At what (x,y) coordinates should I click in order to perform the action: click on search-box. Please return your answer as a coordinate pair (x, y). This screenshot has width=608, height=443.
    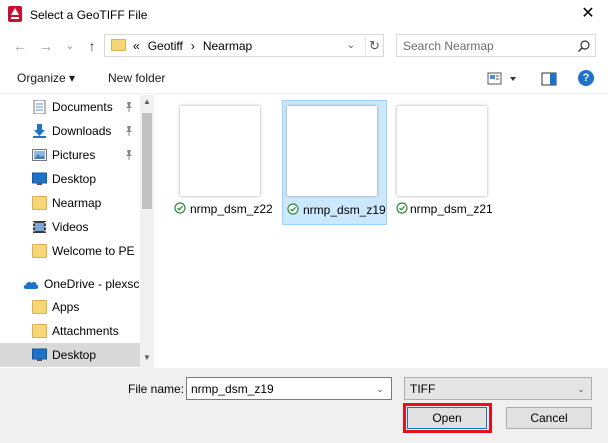
    Looking at the image, I should click on (496, 45).